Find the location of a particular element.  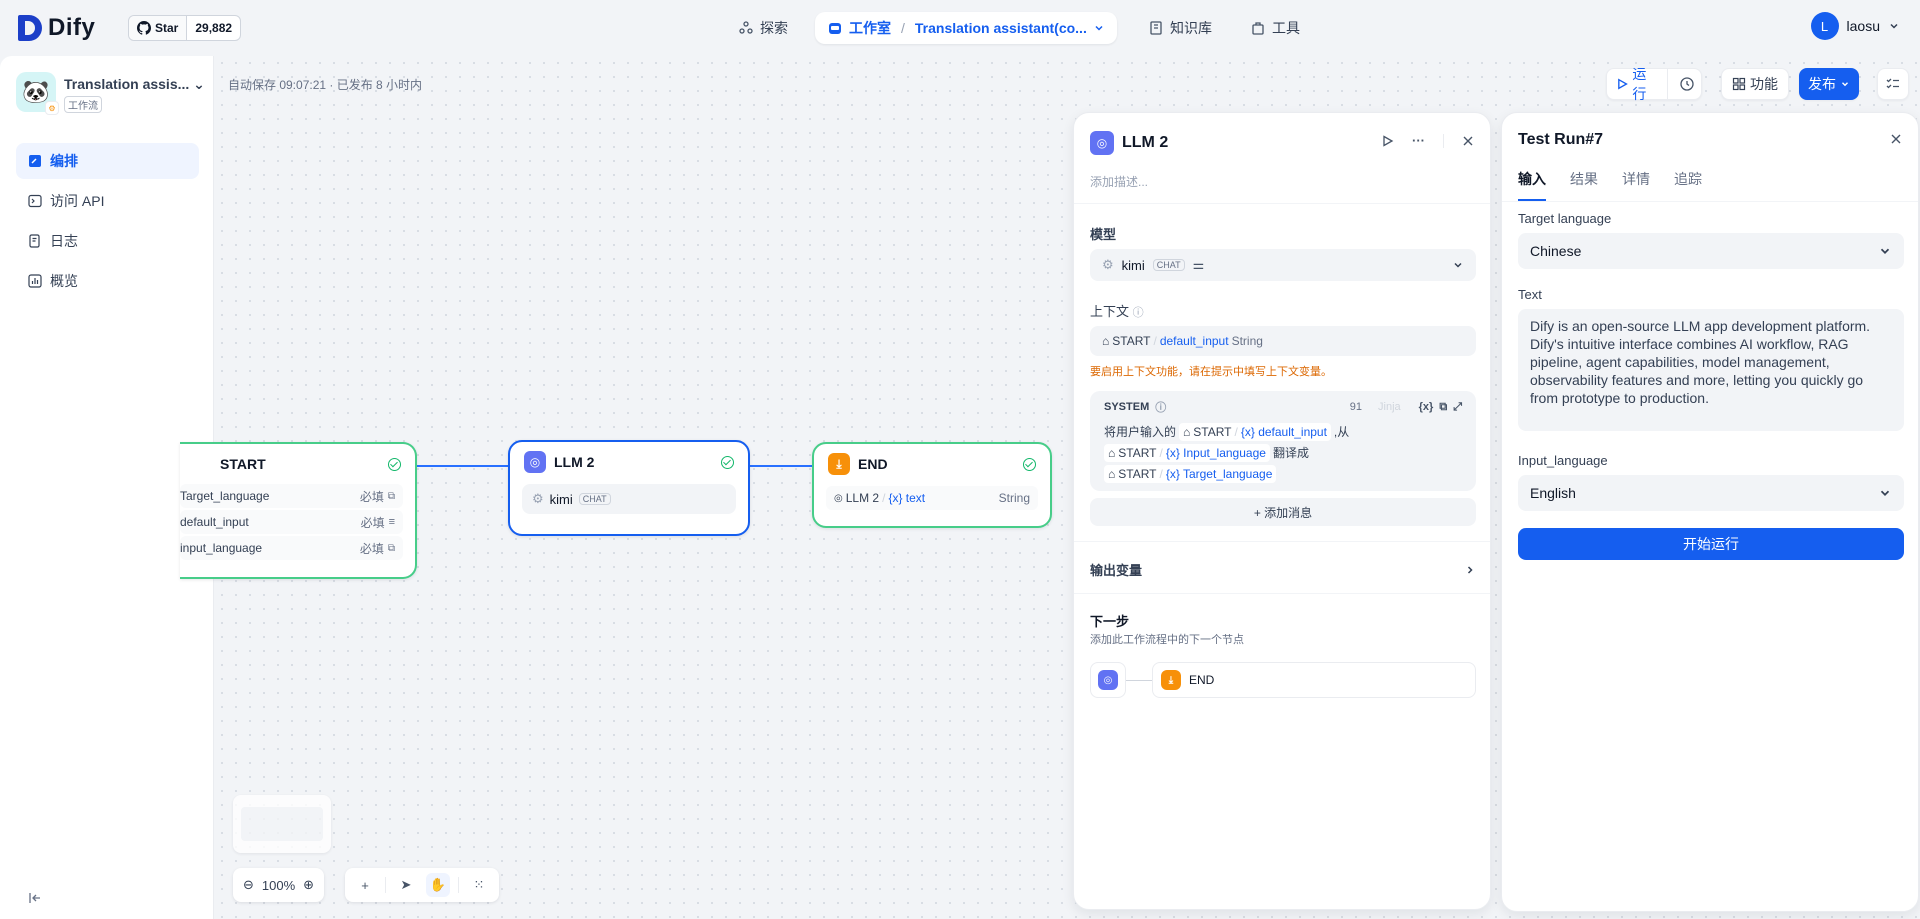

publish-button: 发布 is located at coordinates (1829, 84).